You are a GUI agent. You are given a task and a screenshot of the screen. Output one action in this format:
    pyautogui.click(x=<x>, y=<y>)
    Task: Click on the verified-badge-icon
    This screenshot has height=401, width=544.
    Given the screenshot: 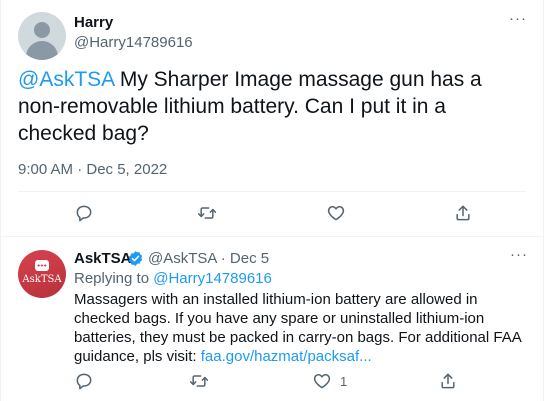 What is the action you would take?
    pyautogui.click(x=135, y=258)
    